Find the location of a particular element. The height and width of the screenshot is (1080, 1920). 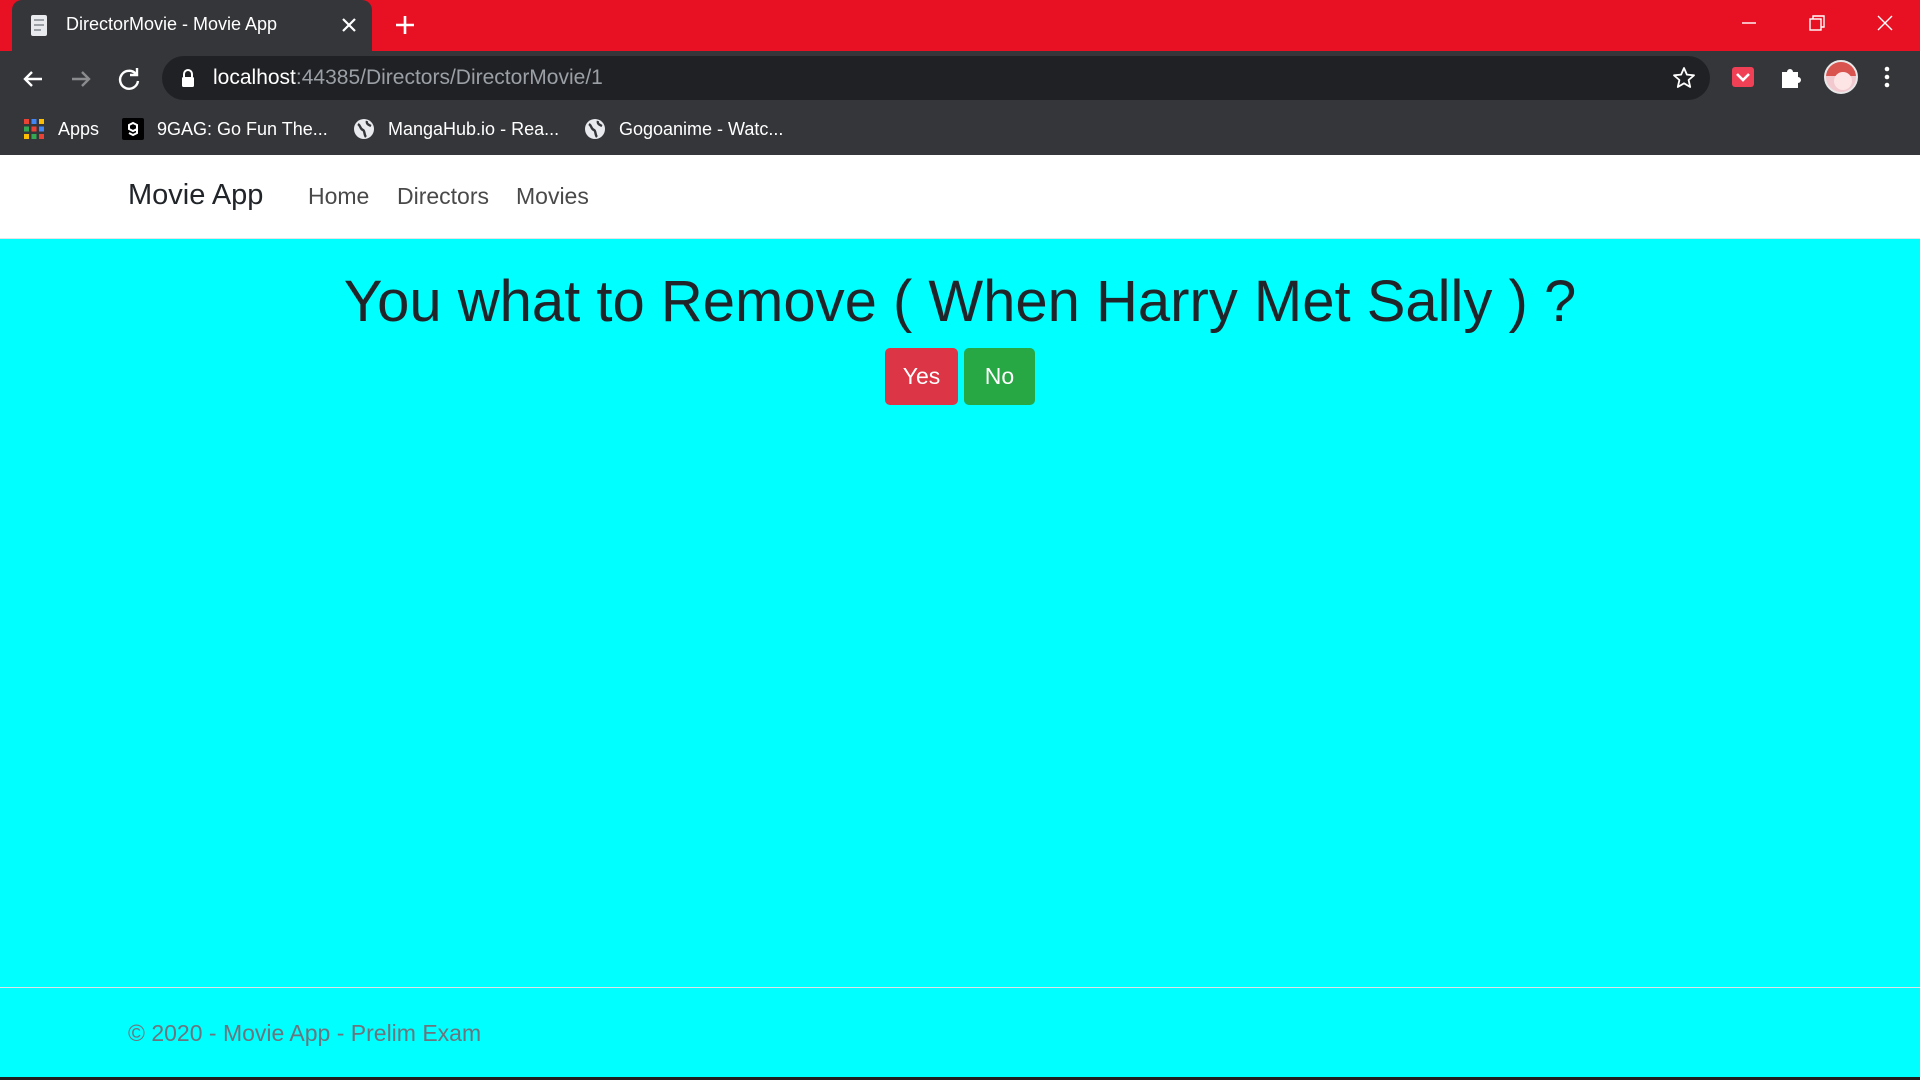

footer-copyright: © 2020 - Movie App - Prelim Exam is located at coordinates (305, 1033).